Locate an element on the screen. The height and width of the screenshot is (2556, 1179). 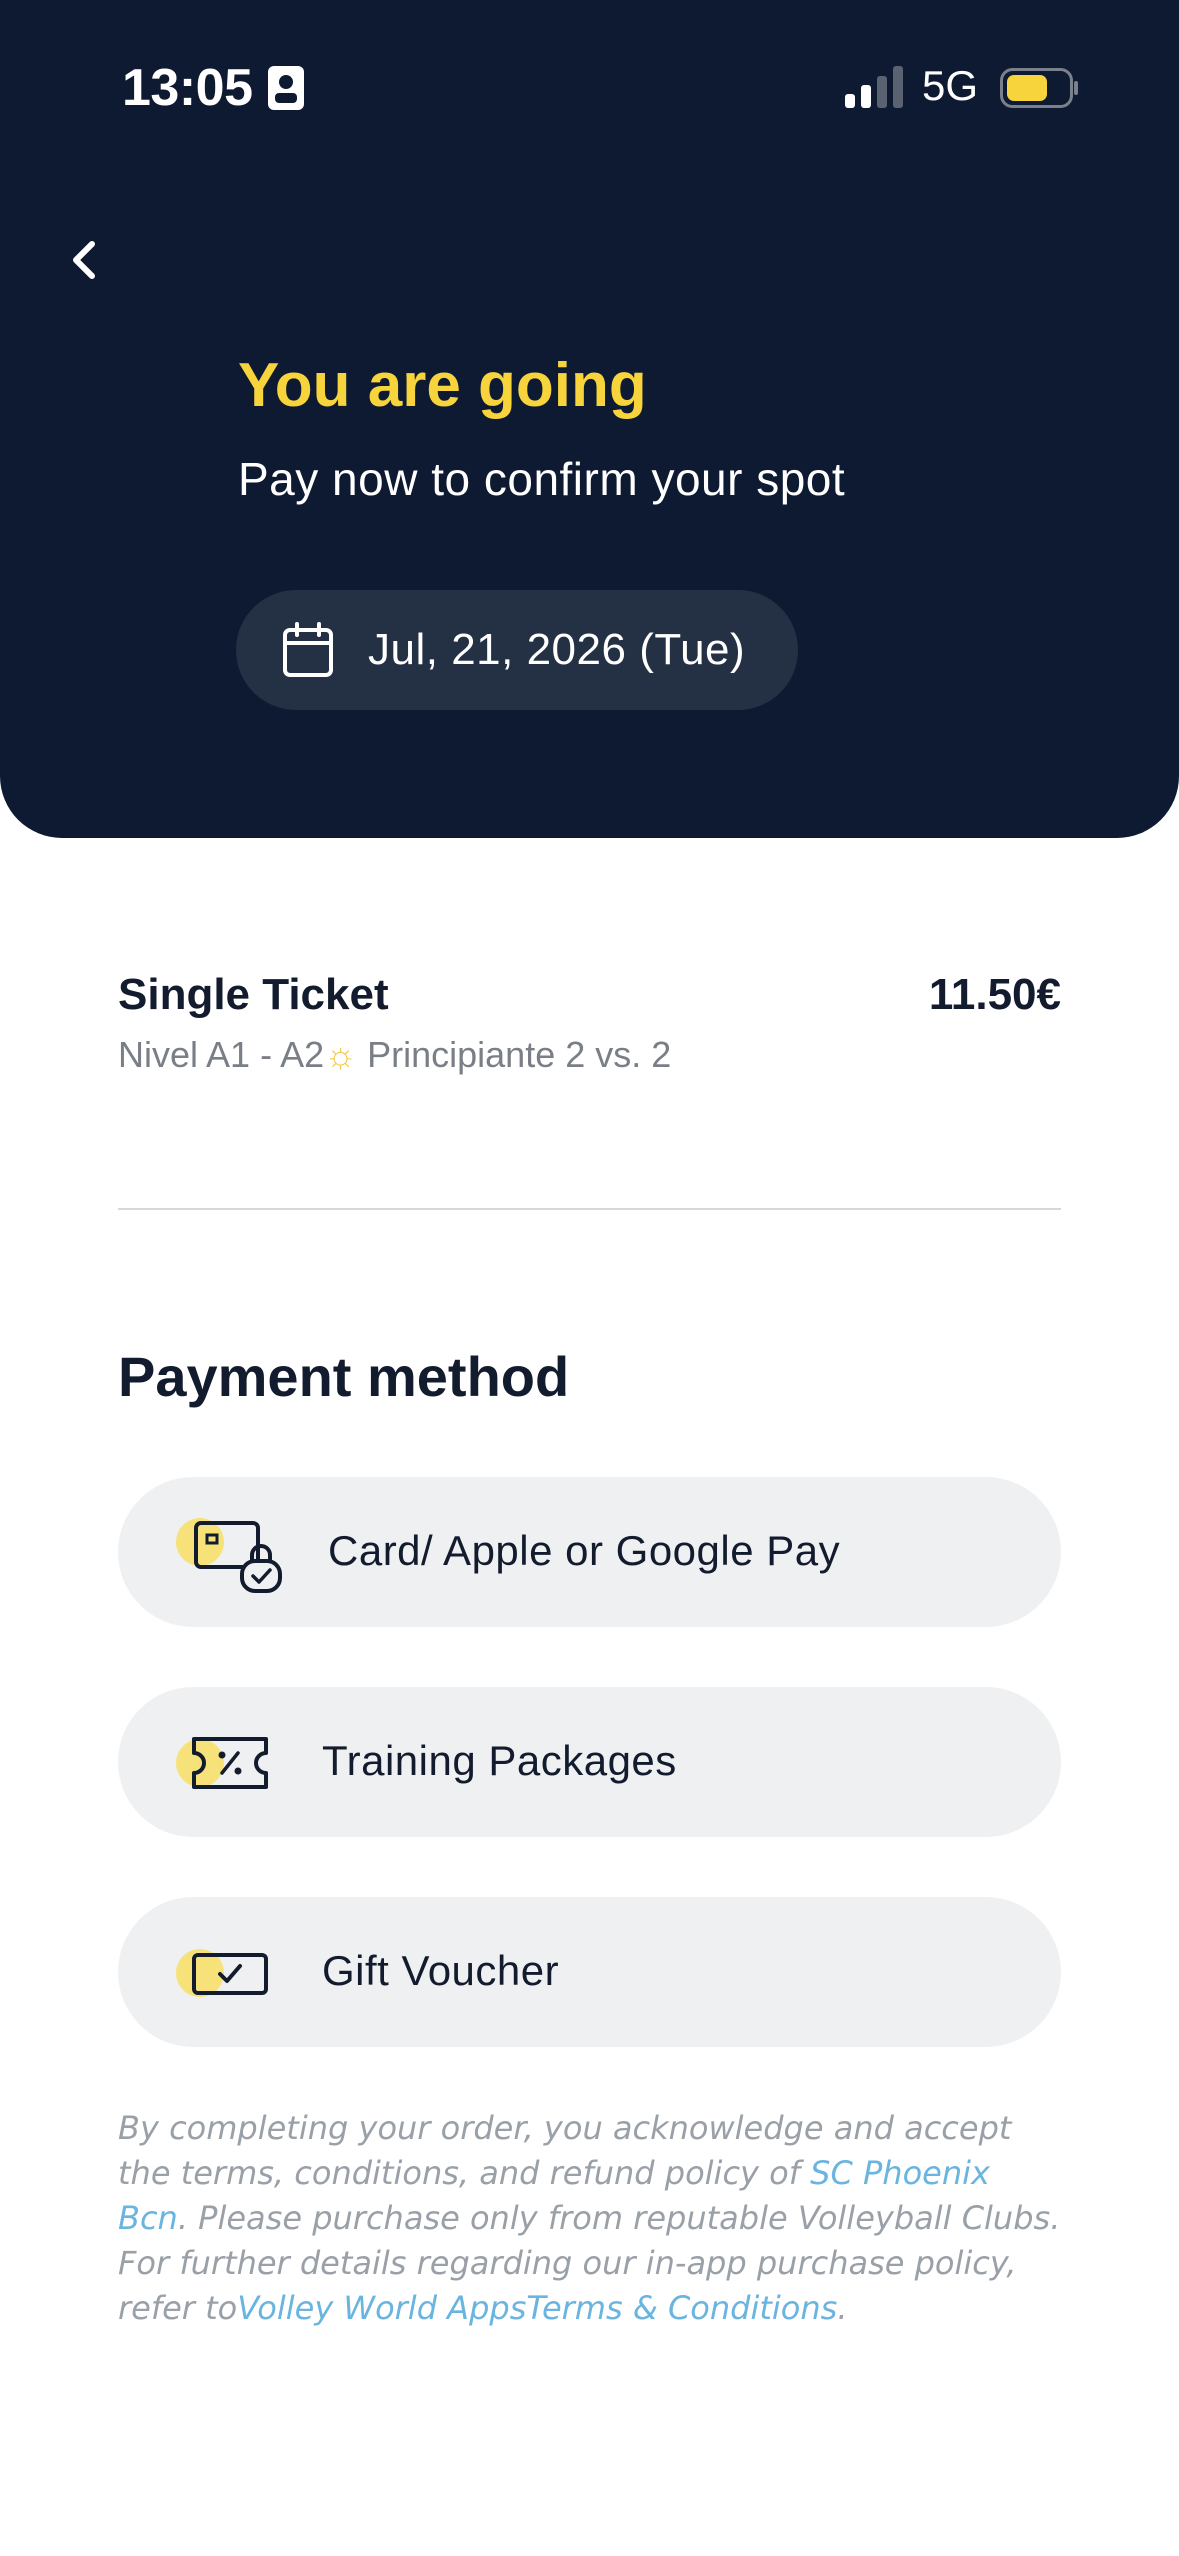
date-pill: Jul, 21, 2026 (Tue) is located at coordinates (517, 650).